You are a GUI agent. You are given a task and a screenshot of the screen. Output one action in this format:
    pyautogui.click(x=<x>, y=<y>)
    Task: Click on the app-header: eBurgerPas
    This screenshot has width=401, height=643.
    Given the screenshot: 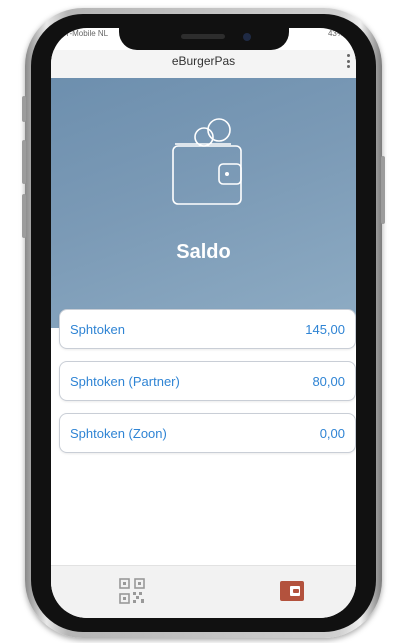 What is the action you would take?
    pyautogui.click(x=203, y=64)
    